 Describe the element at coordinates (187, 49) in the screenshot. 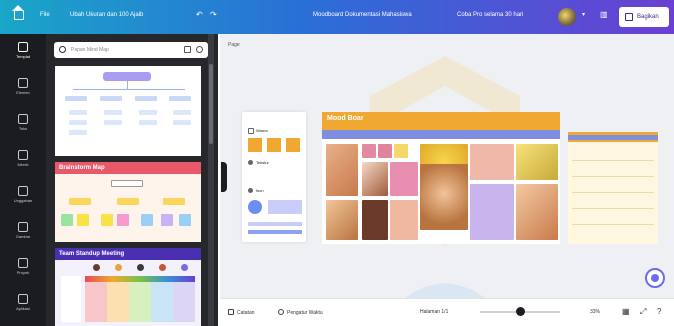

I see `filter-icon` at that location.